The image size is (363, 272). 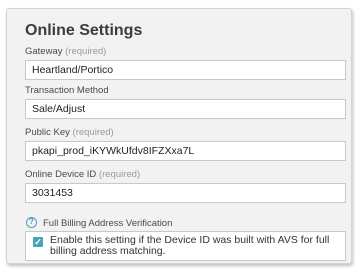 I want to click on avs-checkbox: ✓, so click(x=38, y=242).